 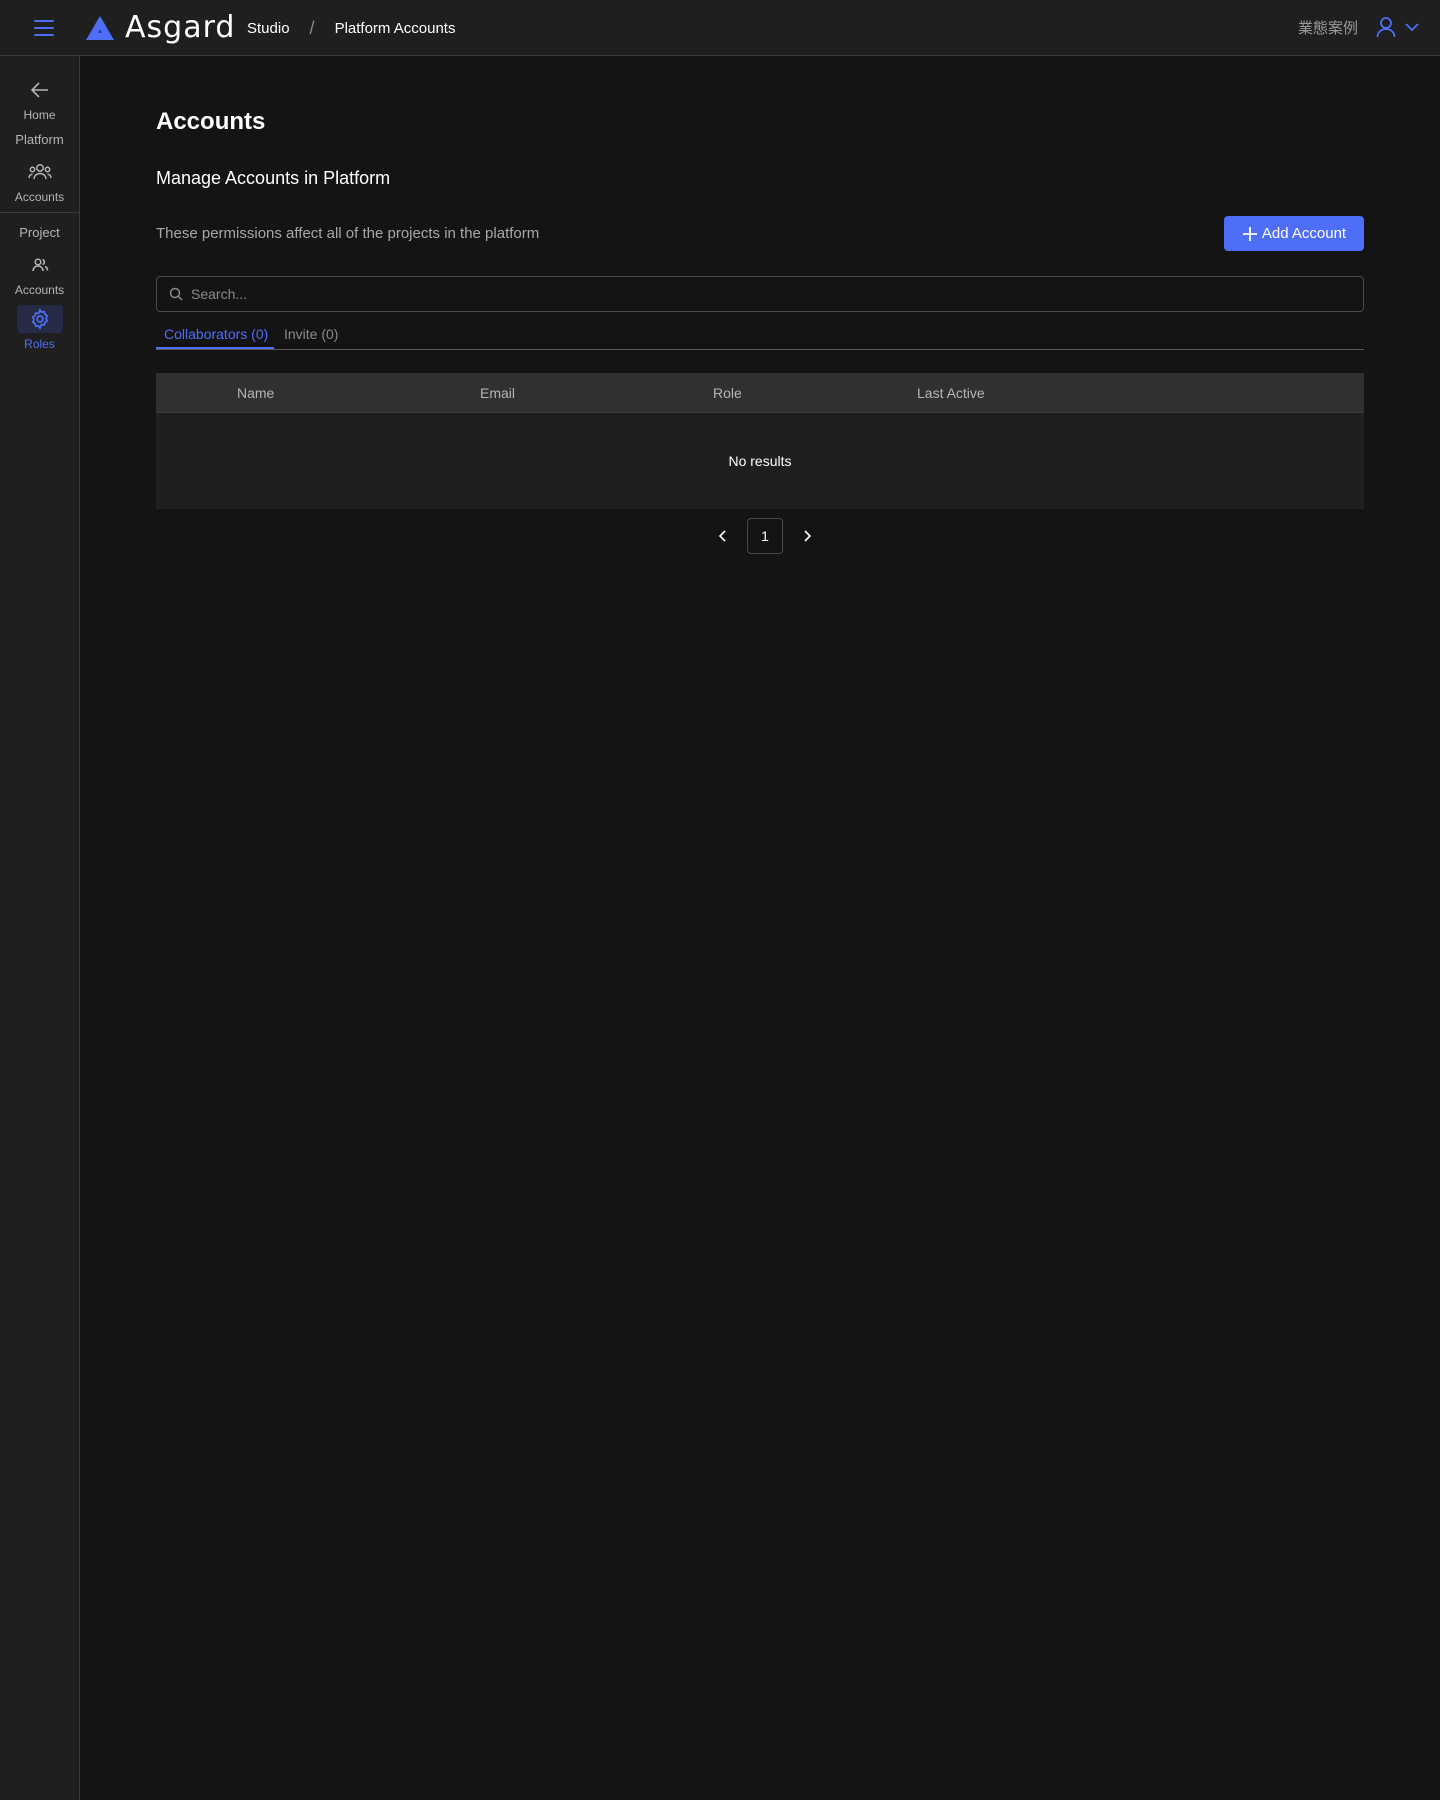 I want to click on org-name: 業態案例, so click(x=1328, y=27).